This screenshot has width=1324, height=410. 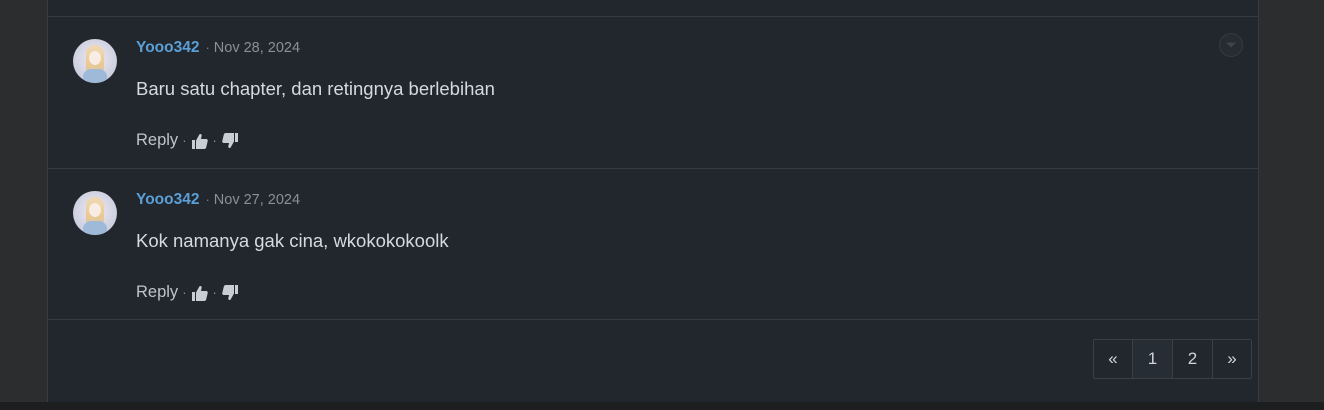 I want to click on pagination: « 1 2 », so click(x=1172, y=359).